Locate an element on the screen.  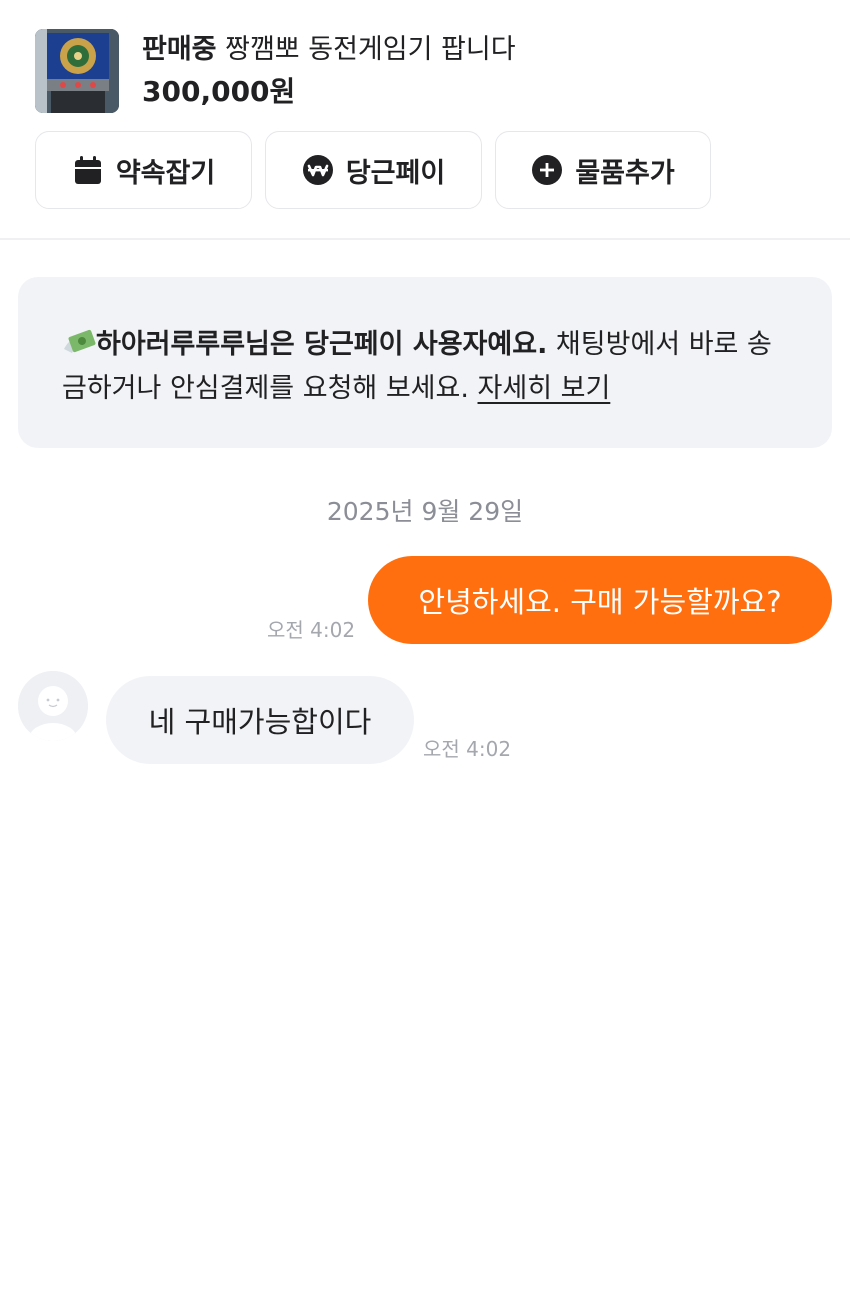
schedule-label: 약속잡기 is located at coordinates (165, 173).